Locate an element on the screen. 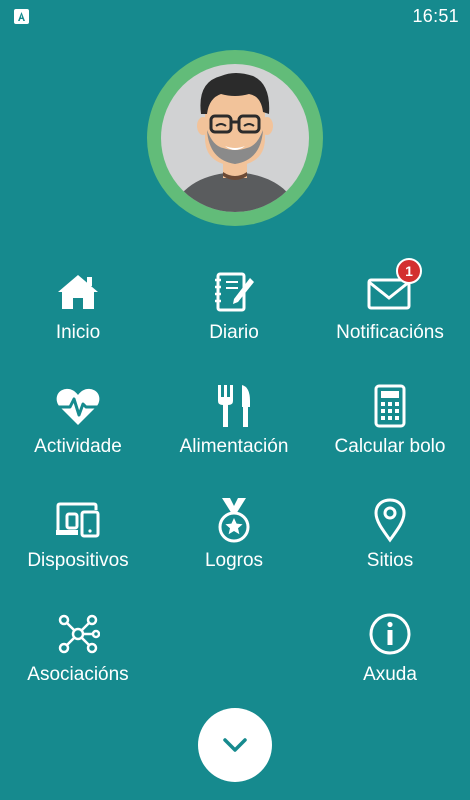  home-icon is located at coordinates (78, 292).